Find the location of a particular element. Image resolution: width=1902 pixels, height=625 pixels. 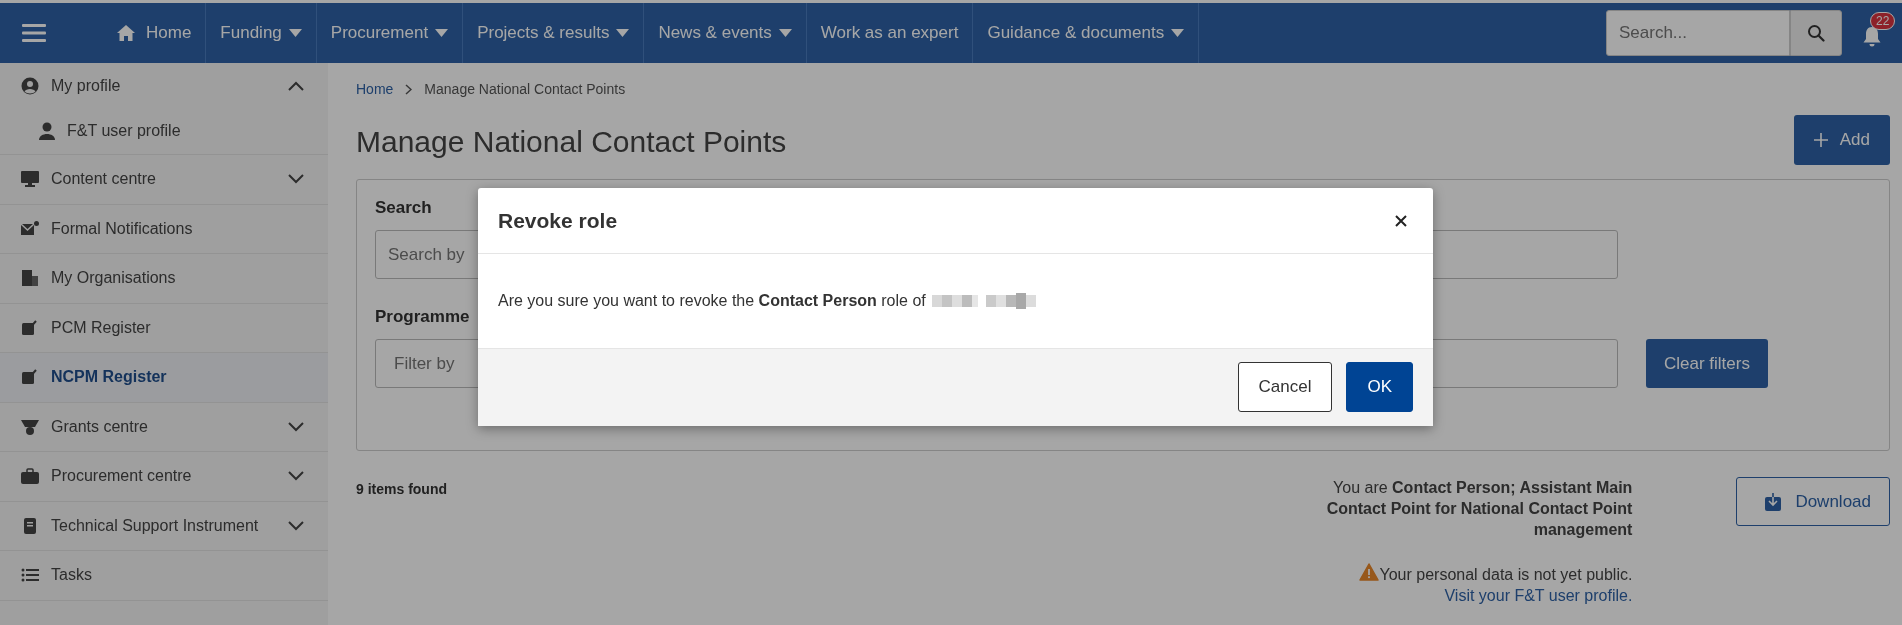

profile-link: Visit your F&T user profile. is located at coordinates (1538, 595).